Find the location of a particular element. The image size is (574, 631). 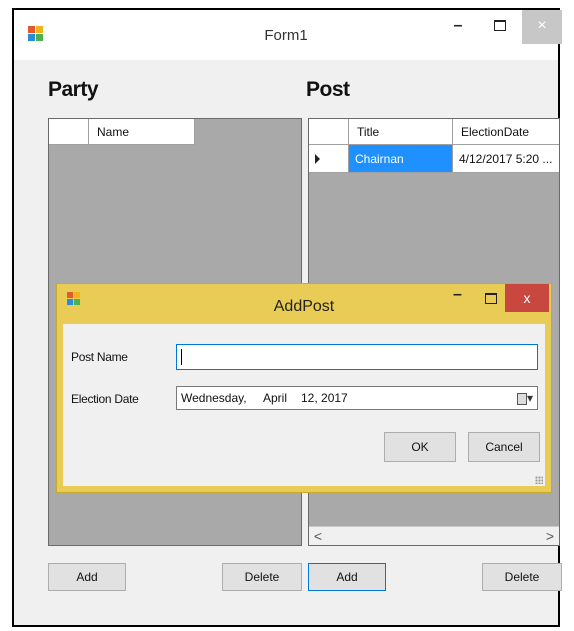

column-header-name: Name is located at coordinates (142, 132).